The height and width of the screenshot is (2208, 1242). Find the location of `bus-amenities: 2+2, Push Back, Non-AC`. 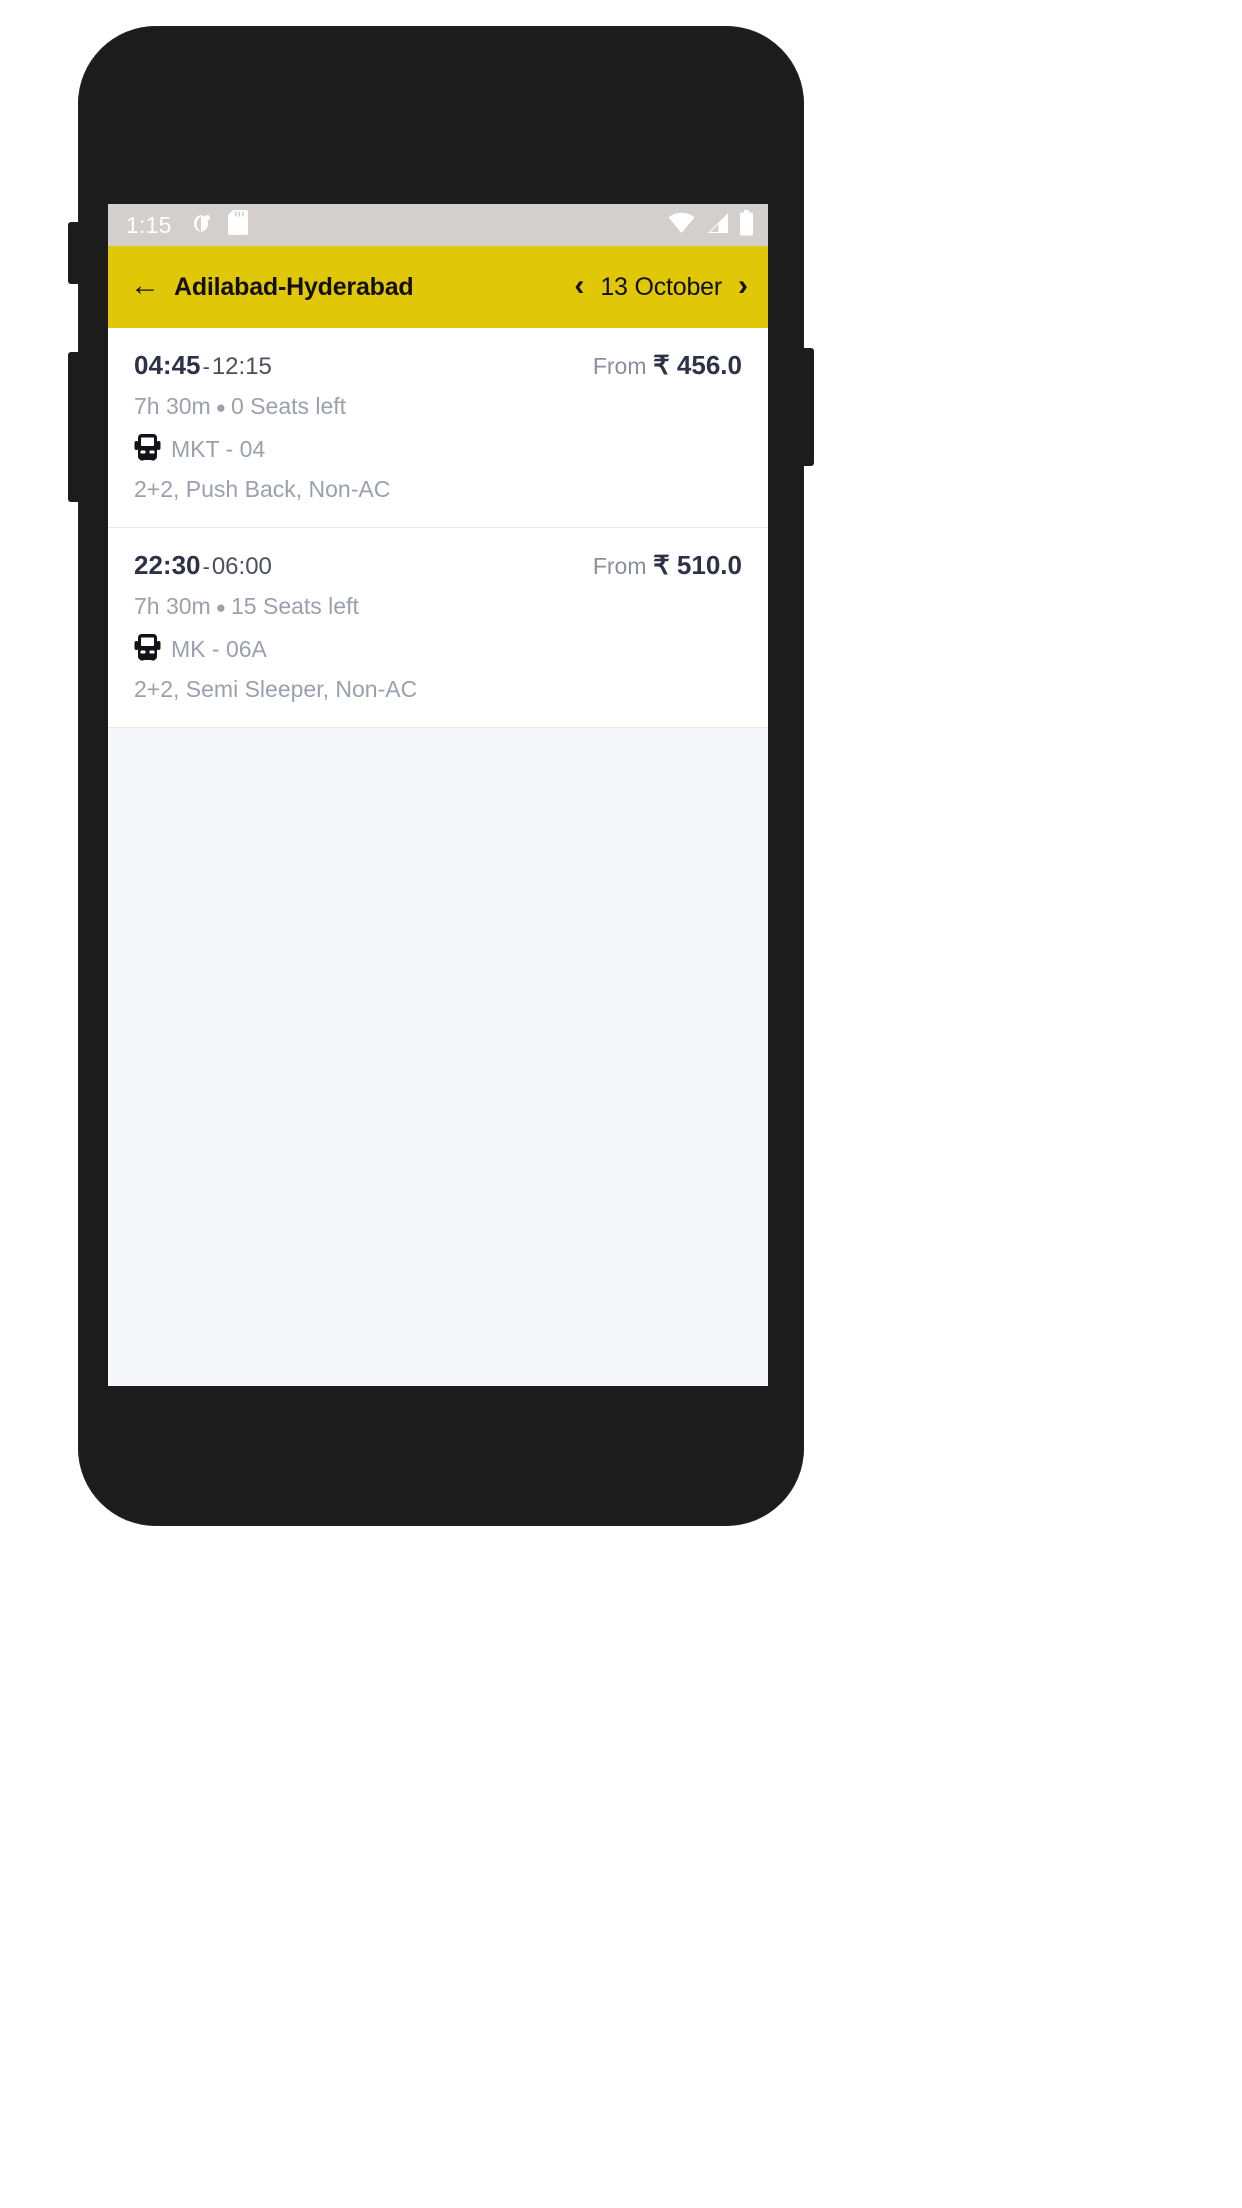

bus-amenities: 2+2, Push Back, Non-AC is located at coordinates (262, 489).